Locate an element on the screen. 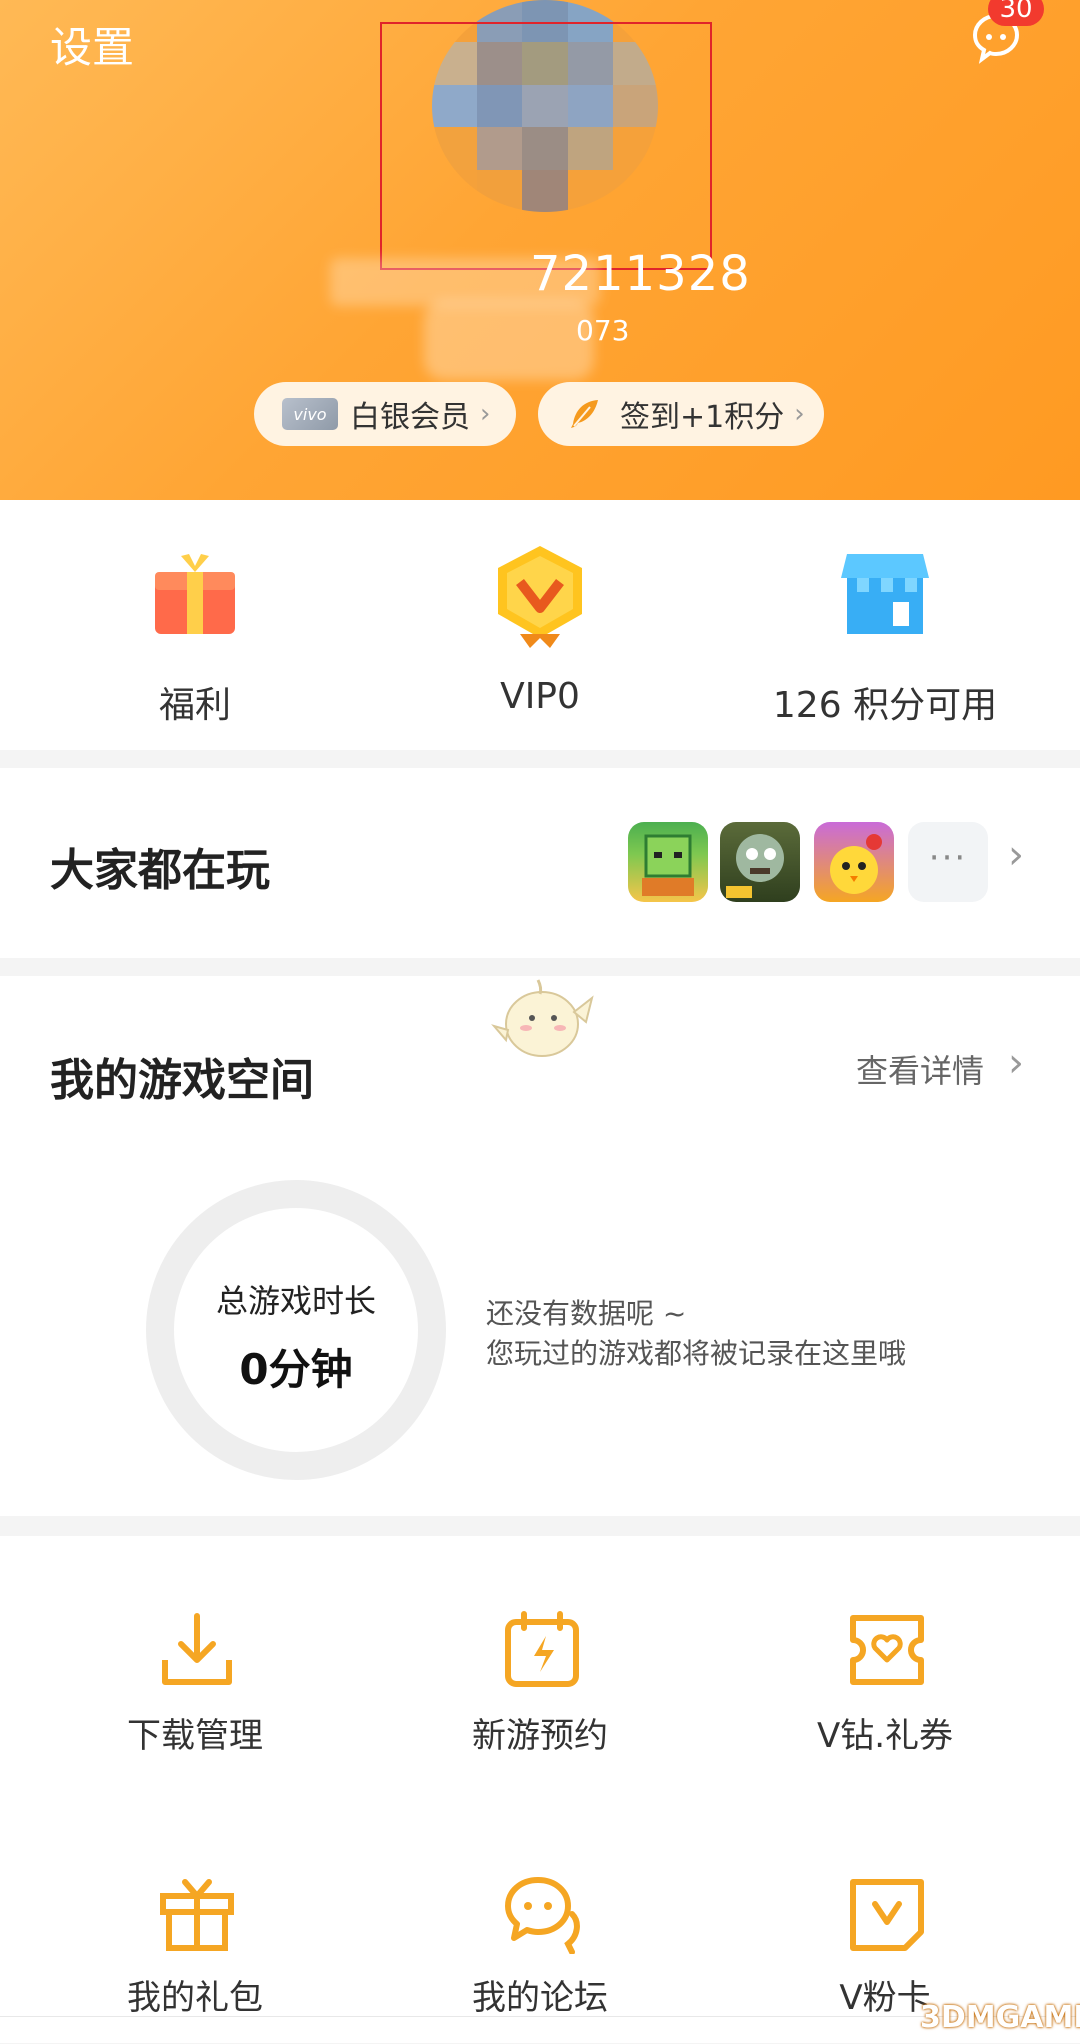  gift-box-icon is located at coordinates (195, 594).